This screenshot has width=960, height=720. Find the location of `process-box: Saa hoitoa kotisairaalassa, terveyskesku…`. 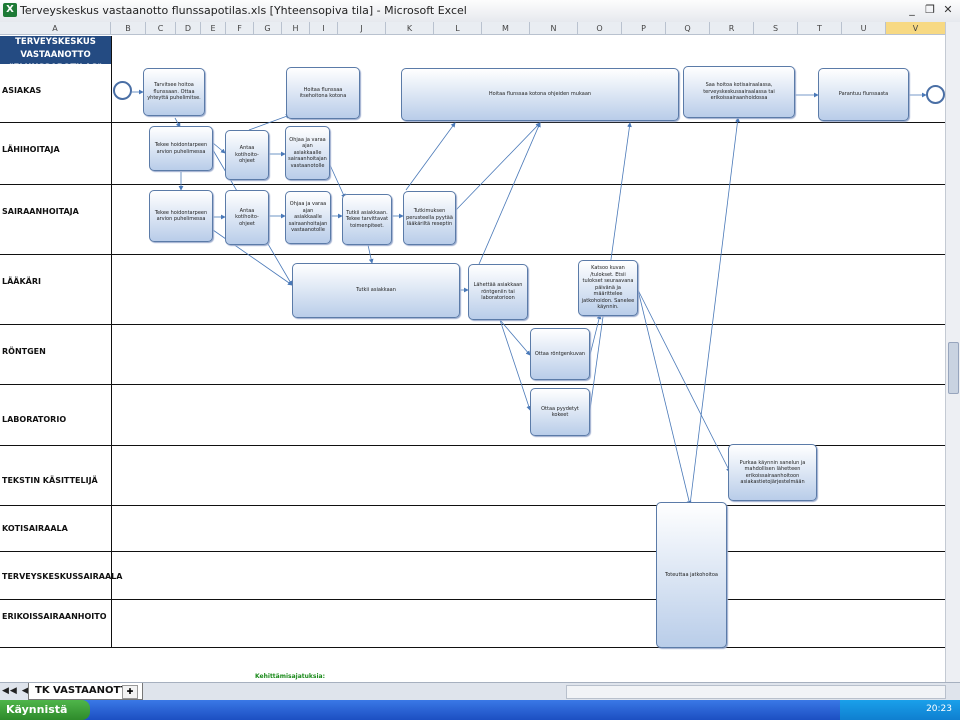

process-box: Saa hoitoa kotisairaalassa, terveyskesku… is located at coordinates (739, 92).